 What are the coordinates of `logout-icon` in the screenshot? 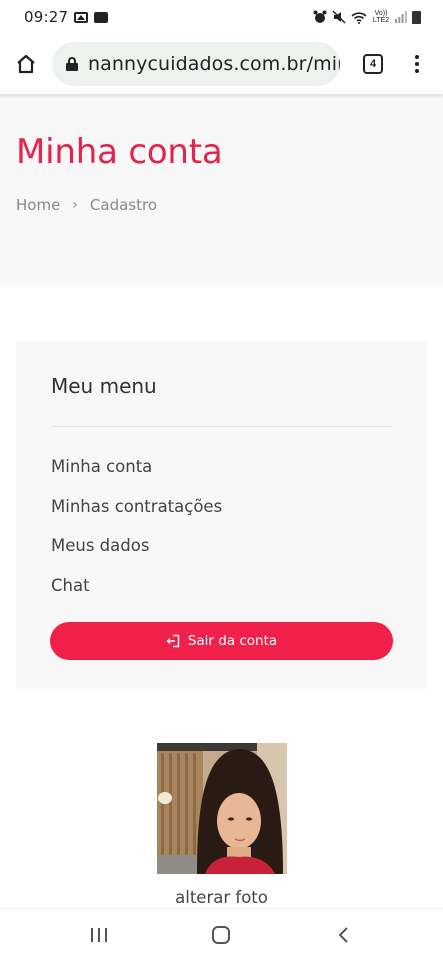 It's located at (173, 641).